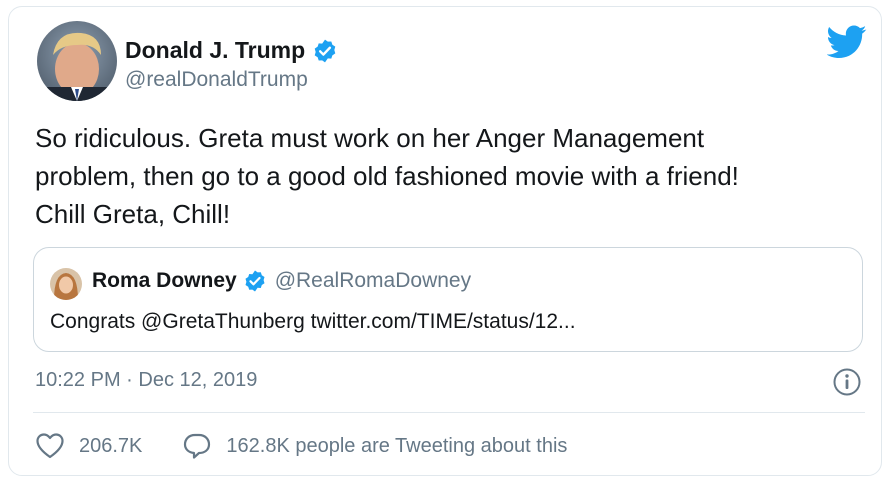 Image resolution: width=887 pixels, height=480 pixels. I want to click on author-name-row: Donald J. Trump, so click(231, 50).